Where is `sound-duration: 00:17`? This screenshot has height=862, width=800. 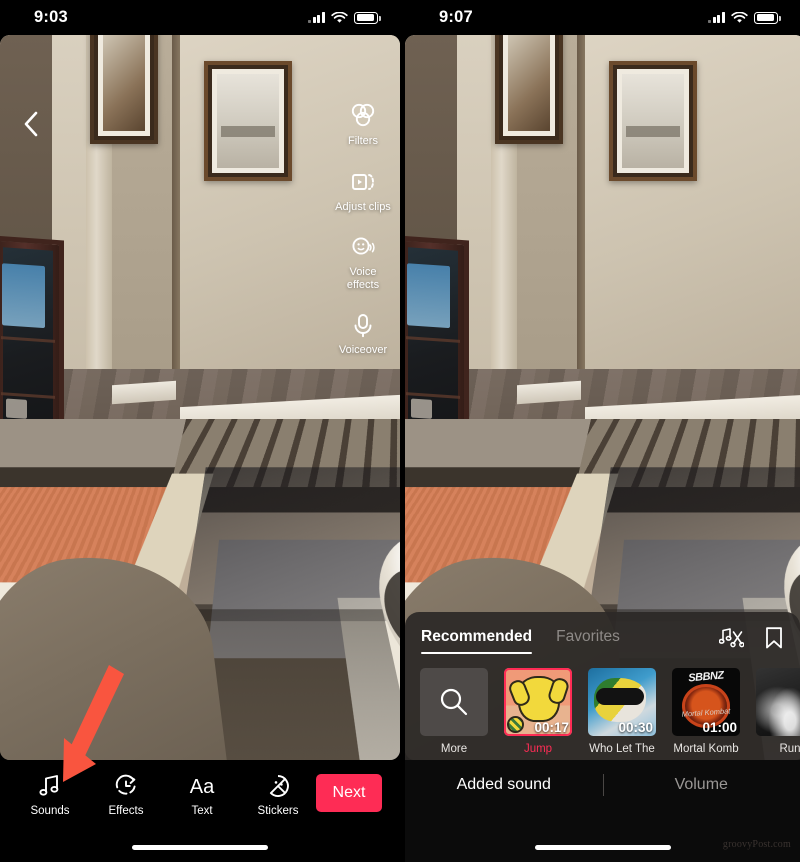 sound-duration: 00:17 is located at coordinates (551, 727).